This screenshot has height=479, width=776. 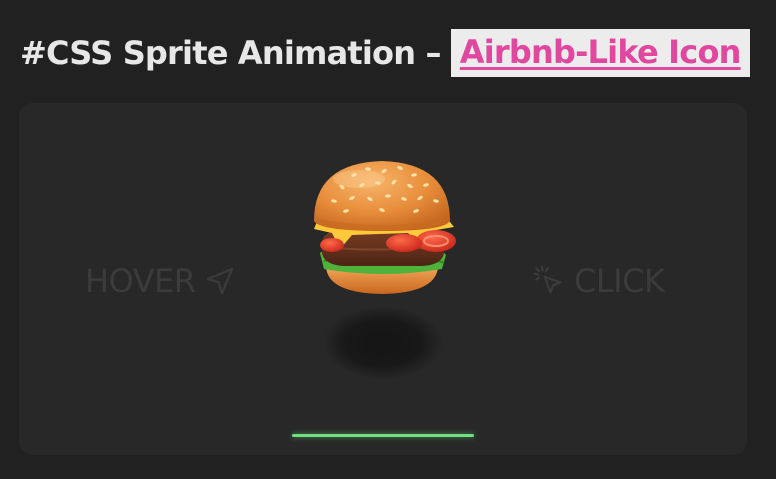 I want to click on pointer-click-icon, so click(x=549, y=281).